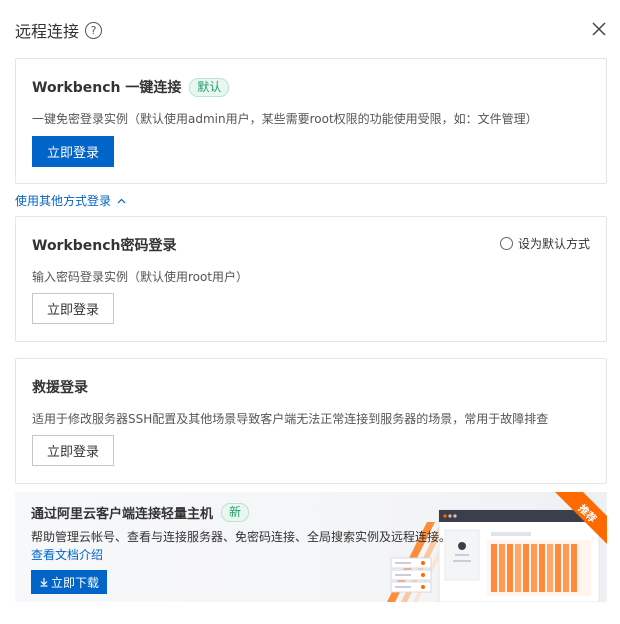 The height and width of the screenshot is (624, 620). I want to click on card-title-text: Workbench 一键连接, so click(107, 88).